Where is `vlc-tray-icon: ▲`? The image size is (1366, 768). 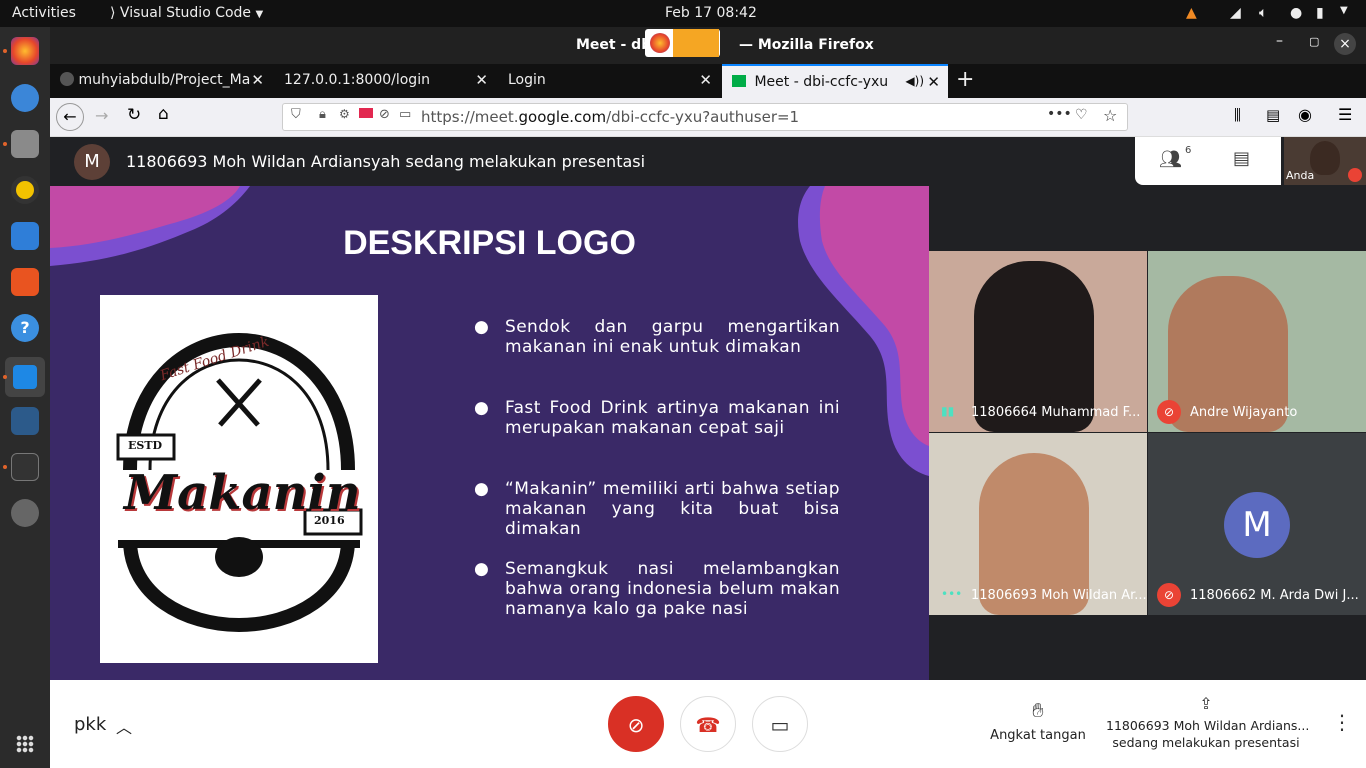
vlc-tray-icon: ▲ is located at coordinates (1191, 13).